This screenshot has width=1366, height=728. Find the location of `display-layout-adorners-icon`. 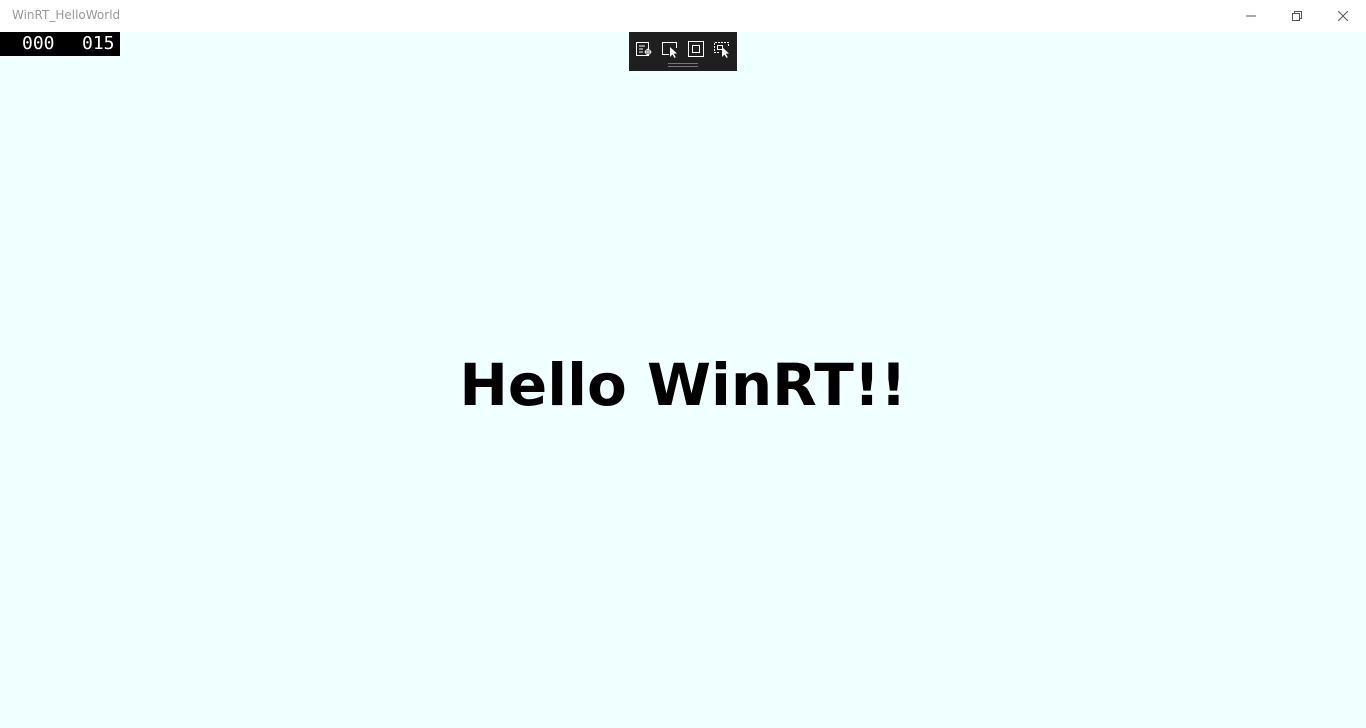

display-layout-adorners-icon is located at coordinates (696, 49).